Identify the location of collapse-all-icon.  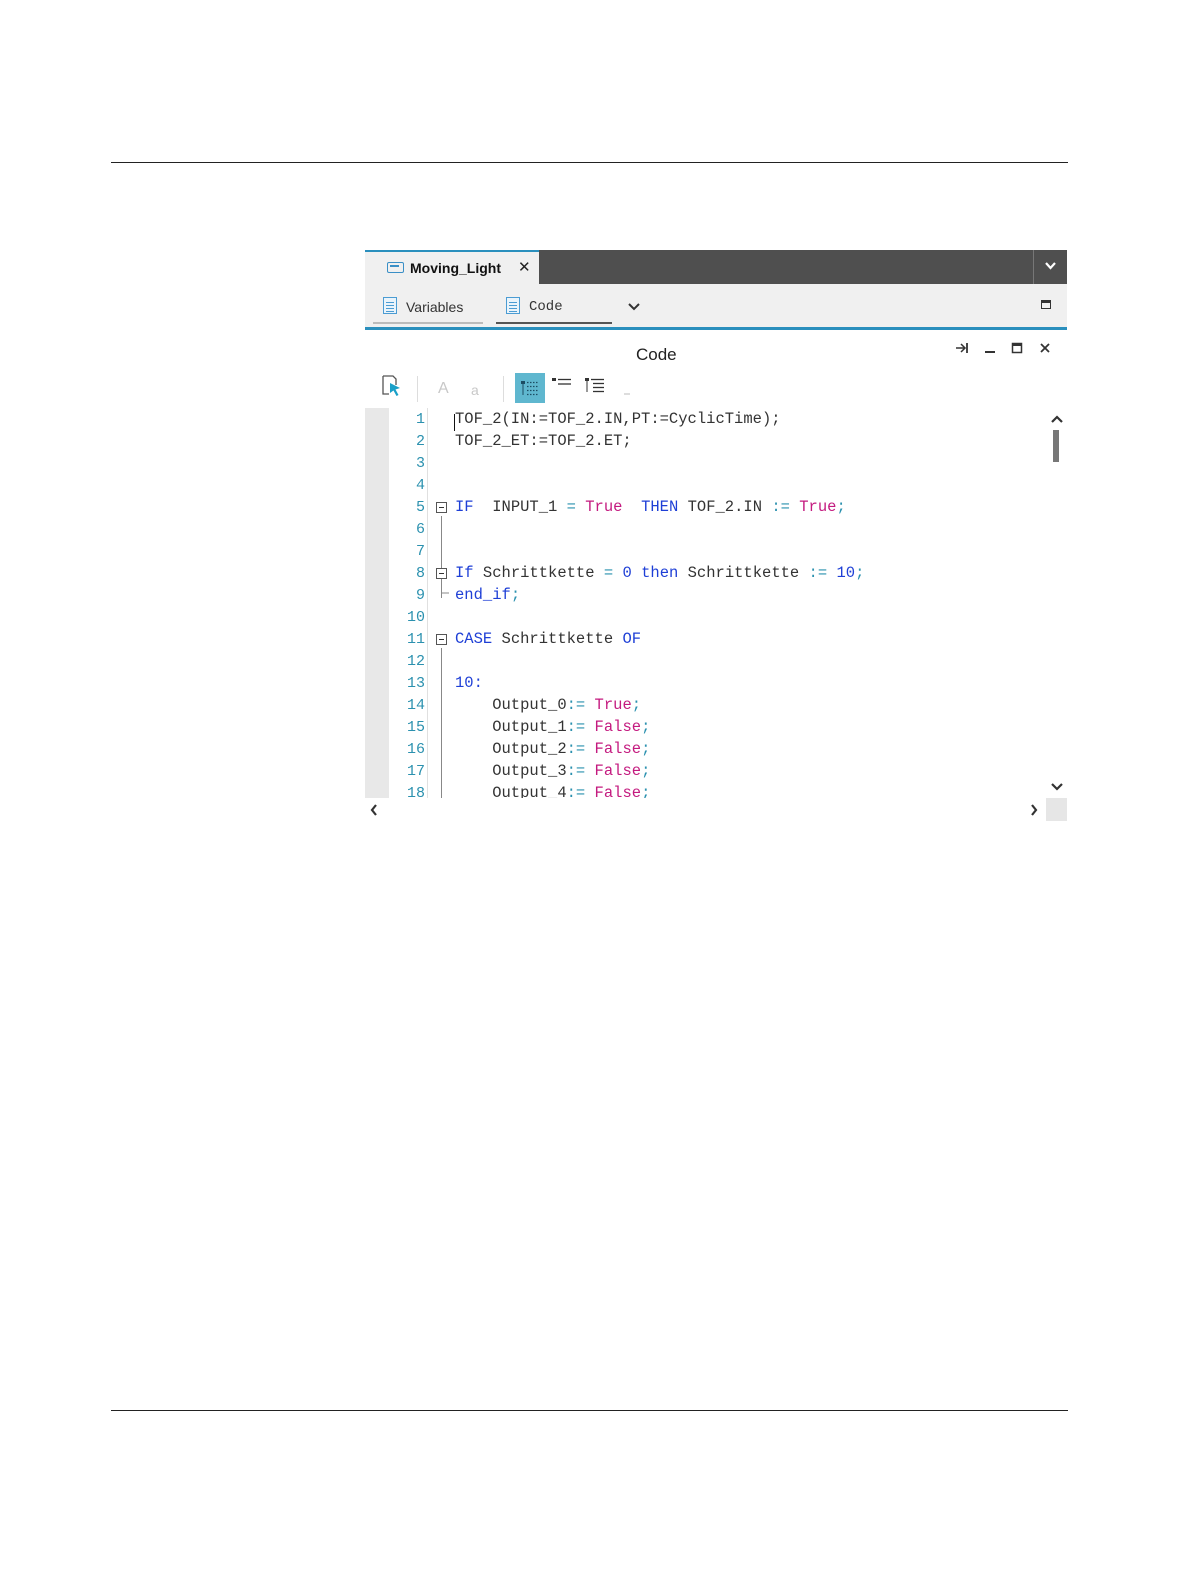
(562, 383).